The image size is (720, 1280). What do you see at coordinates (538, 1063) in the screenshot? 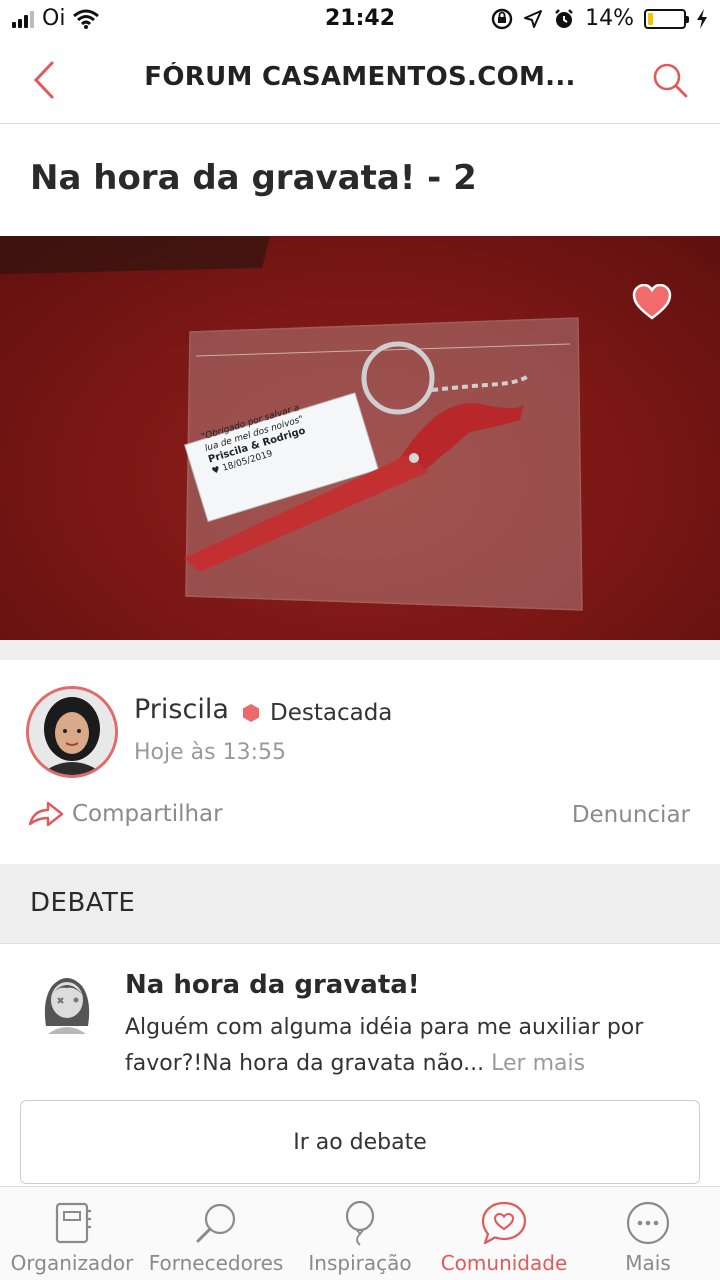
I see `read-more-link: Ler mais` at bounding box center [538, 1063].